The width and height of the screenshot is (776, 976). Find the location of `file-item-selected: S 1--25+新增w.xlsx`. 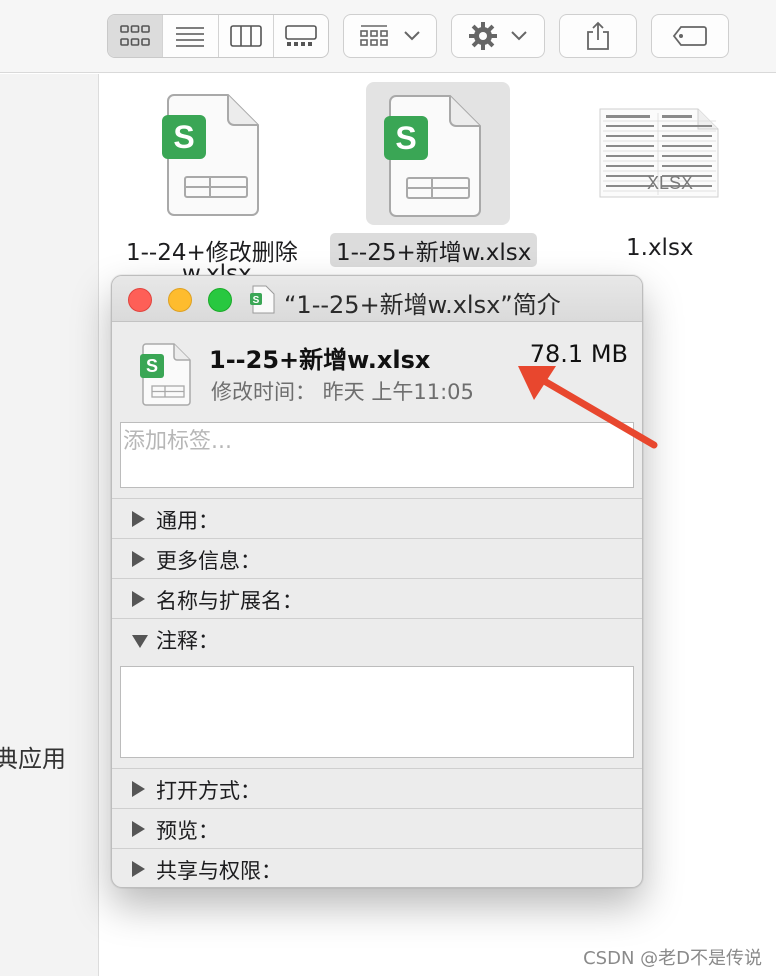

file-item-selected: S 1--25+新增w.xlsx is located at coordinates (440, 177).